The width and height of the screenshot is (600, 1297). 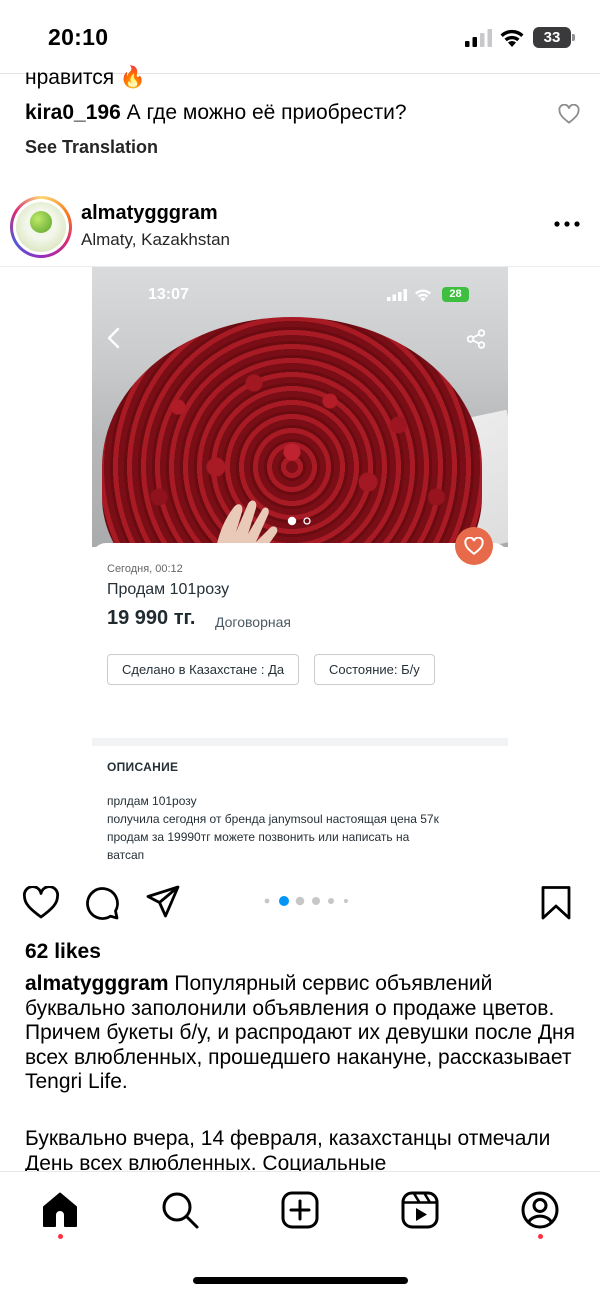 I want to click on more-options-icon, so click(x=567, y=224).